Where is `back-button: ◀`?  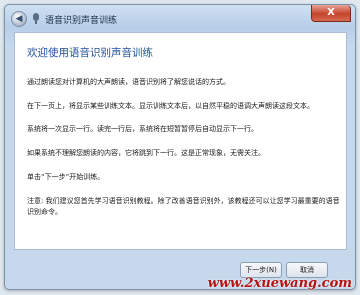
back-button: ◀ is located at coordinates (19, 19).